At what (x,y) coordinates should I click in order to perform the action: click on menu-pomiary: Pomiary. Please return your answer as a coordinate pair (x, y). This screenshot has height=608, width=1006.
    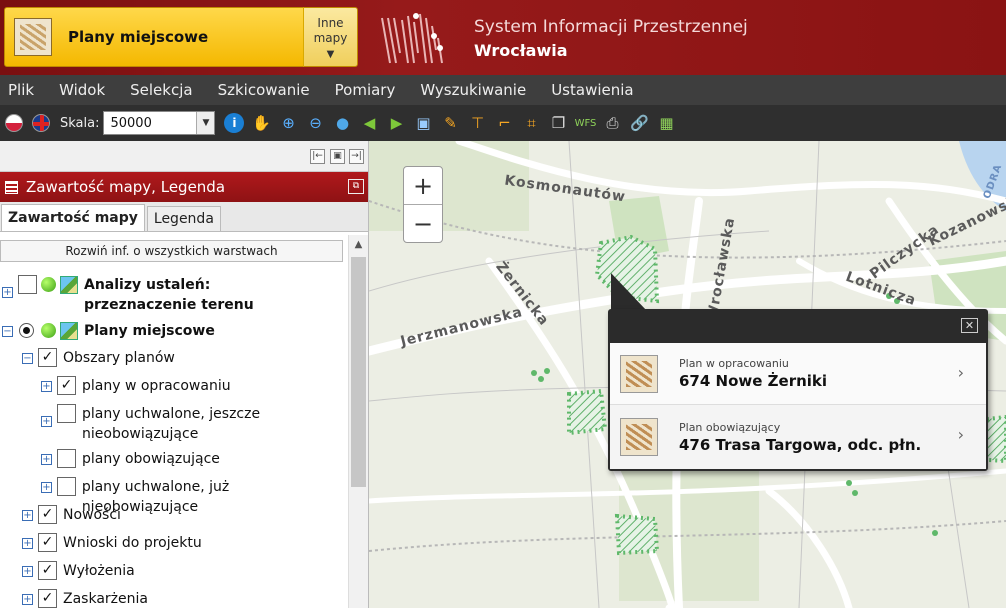
    Looking at the image, I should click on (367, 90).